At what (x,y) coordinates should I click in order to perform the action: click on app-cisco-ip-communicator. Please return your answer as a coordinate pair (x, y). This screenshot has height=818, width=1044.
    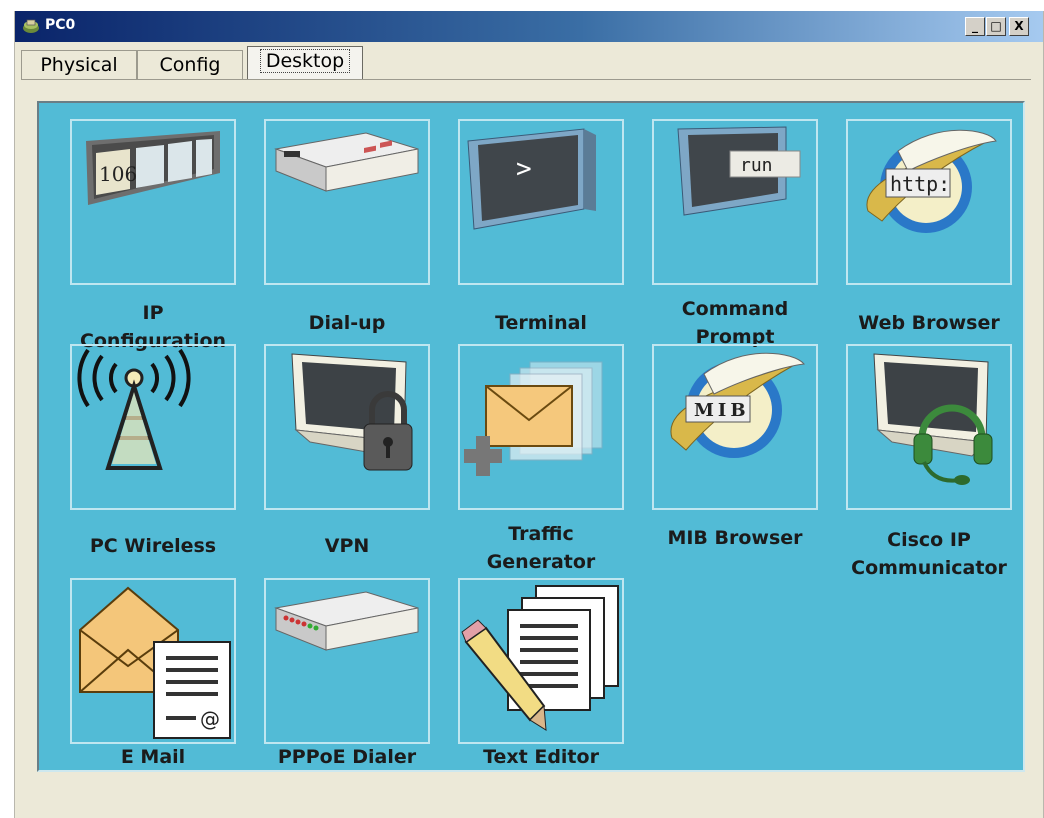
    Looking at the image, I should click on (929, 427).